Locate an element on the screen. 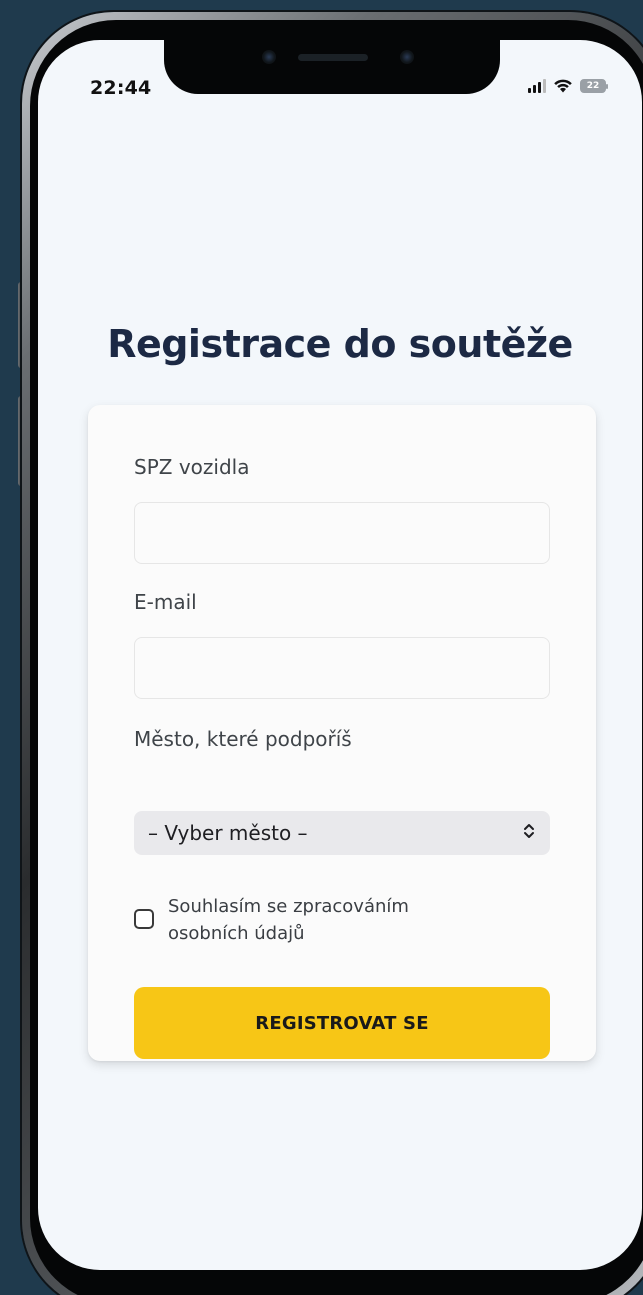  city-label: Město, které podpoříš is located at coordinates (243, 739).